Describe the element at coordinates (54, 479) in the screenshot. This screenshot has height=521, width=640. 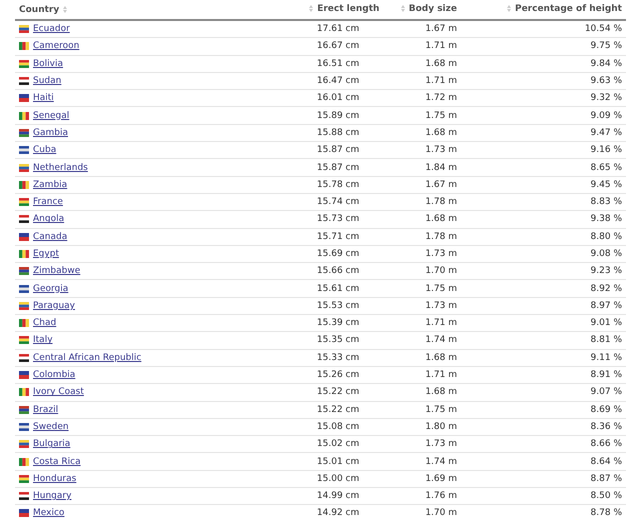
I see `country-link: Honduras` at that location.